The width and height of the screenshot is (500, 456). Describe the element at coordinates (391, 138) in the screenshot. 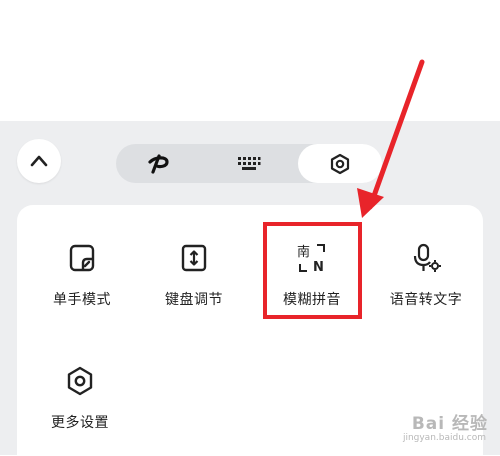

I see `annotation-arrow` at that location.